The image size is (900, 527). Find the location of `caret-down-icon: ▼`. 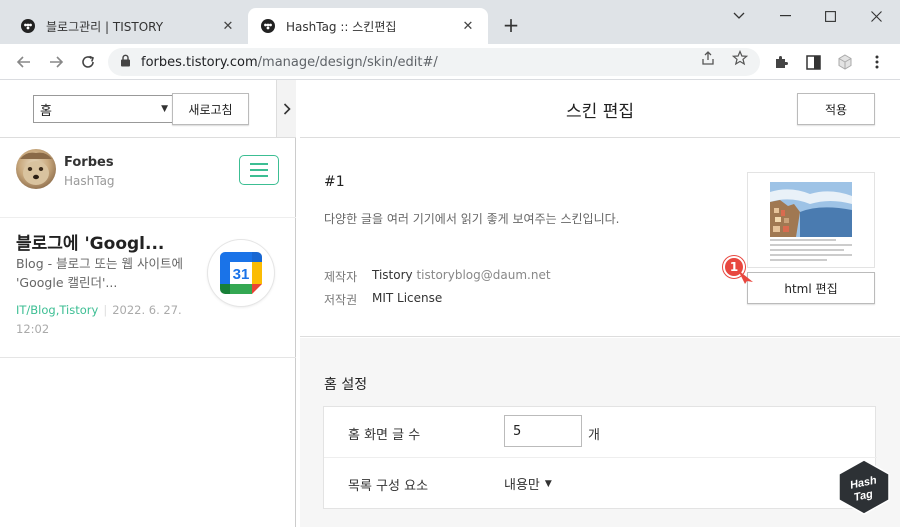

caret-down-icon: ▼ is located at coordinates (548, 483).